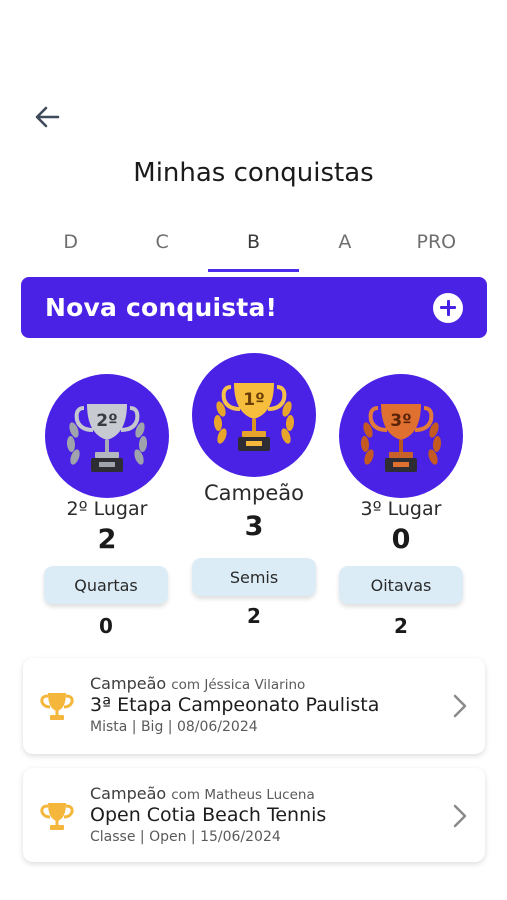 This screenshot has width=507, height=900. What do you see at coordinates (238, 685) in the screenshot?
I see `achievement-partner: com Jéssica Vilarino` at bounding box center [238, 685].